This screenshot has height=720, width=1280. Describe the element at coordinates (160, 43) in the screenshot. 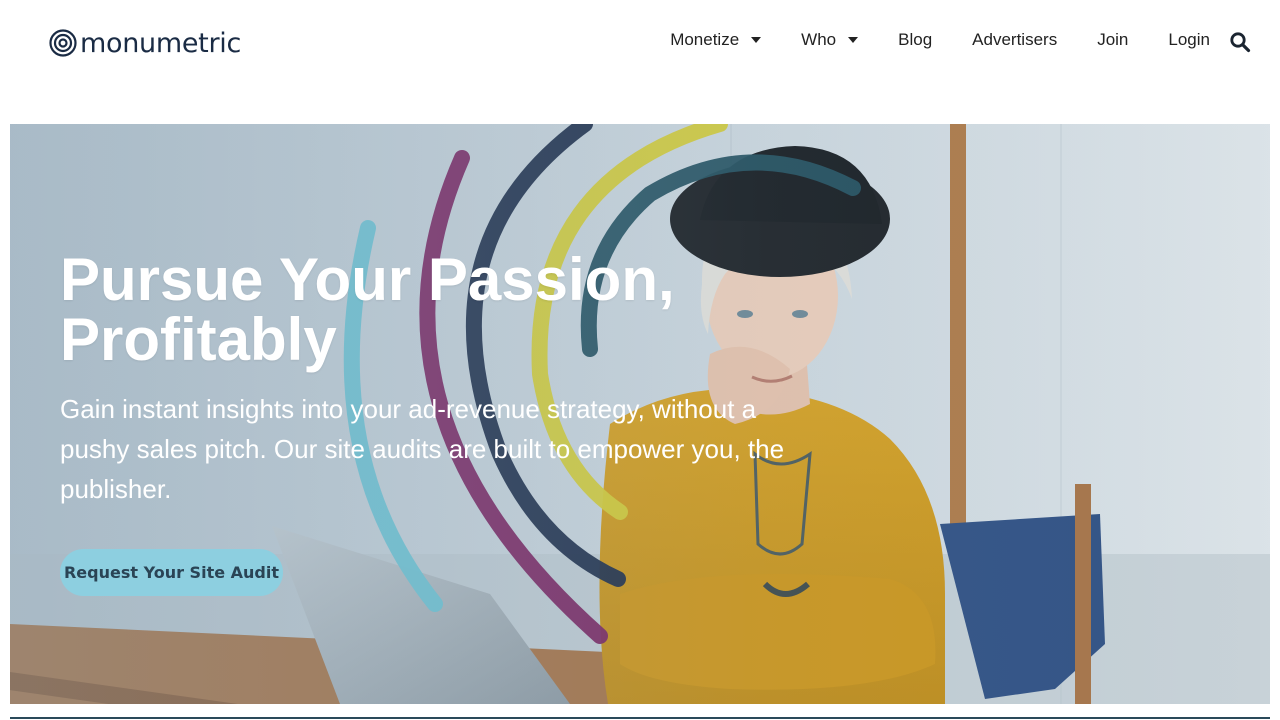

I see `brand-name: monumetric` at that location.